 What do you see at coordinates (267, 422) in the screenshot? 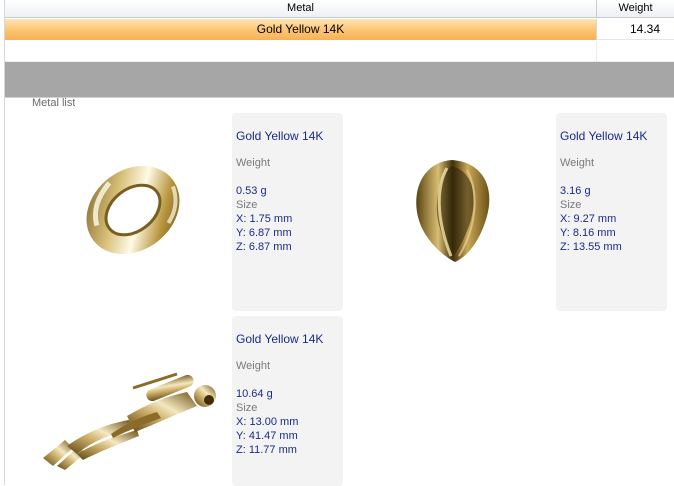
I see `item-size-x: X: 13.00 mm` at bounding box center [267, 422].